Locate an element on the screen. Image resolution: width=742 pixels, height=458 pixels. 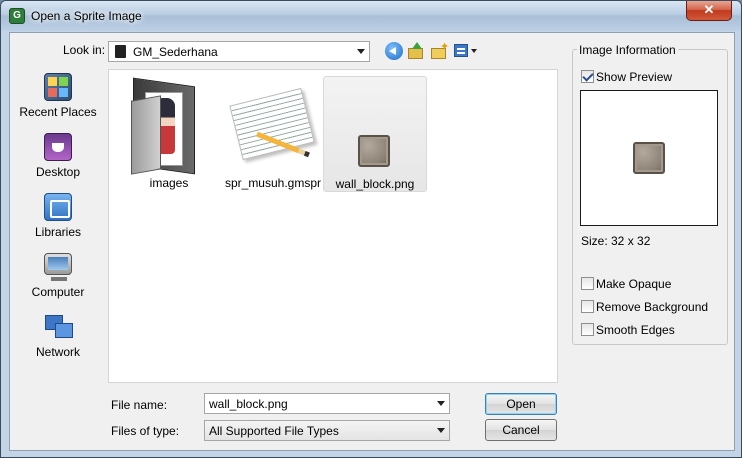
file-item-wall-block: wall_block.png is located at coordinates (375, 134).